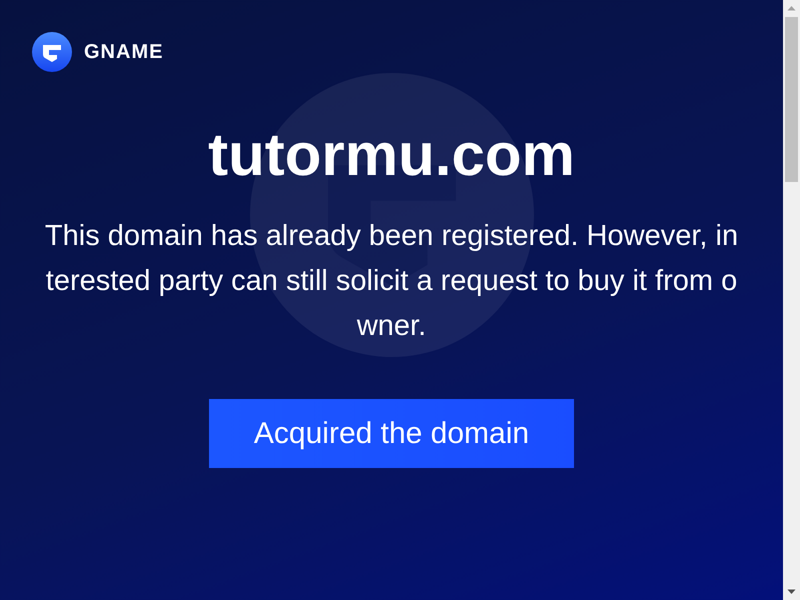 The width and height of the screenshot is (800, 600). I want to click on scrollbar-thumb, so click(791, 99).